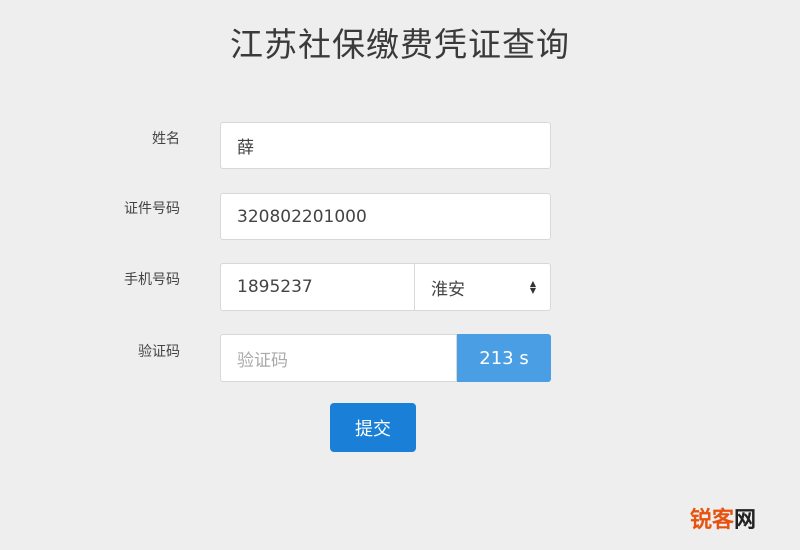  I want to click on id-number-input: 320802201000, so click(385, 216).